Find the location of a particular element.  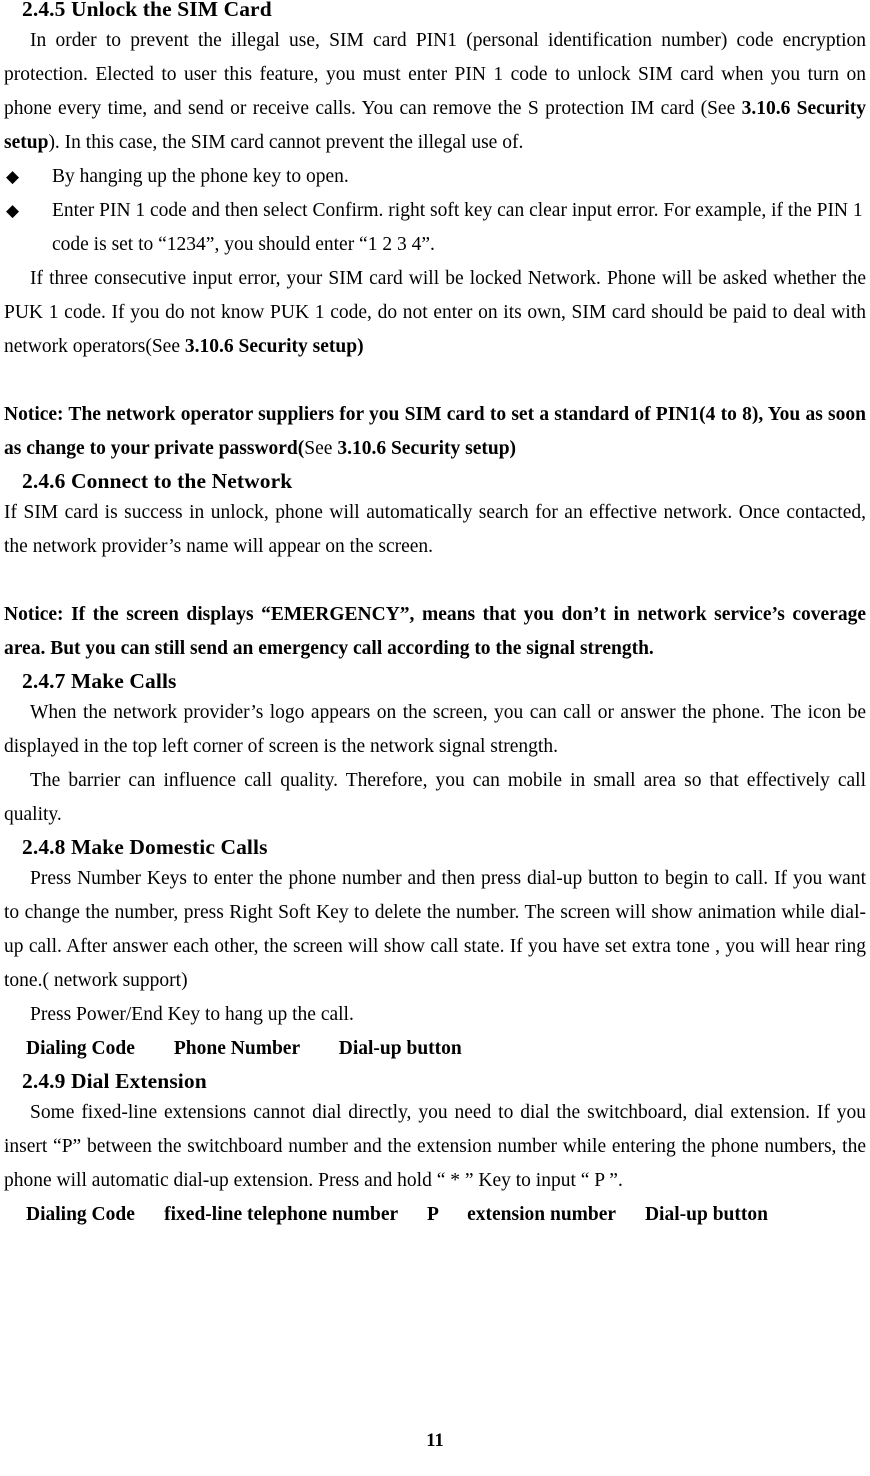

section-heading-2-4-7: 2.4.7 Make Calls is located at coordinates (99, 681).